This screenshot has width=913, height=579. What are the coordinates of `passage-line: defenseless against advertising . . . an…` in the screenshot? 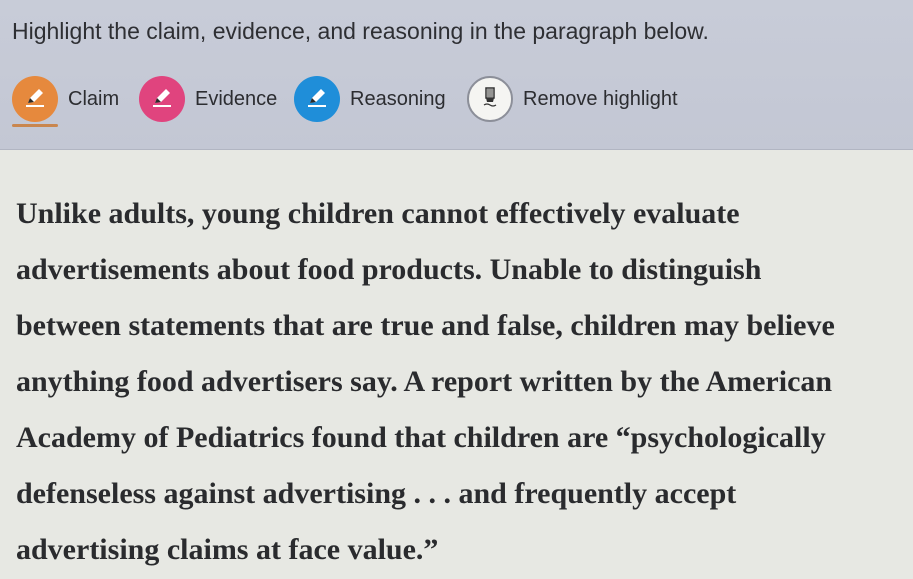 It's located at (462, 494).